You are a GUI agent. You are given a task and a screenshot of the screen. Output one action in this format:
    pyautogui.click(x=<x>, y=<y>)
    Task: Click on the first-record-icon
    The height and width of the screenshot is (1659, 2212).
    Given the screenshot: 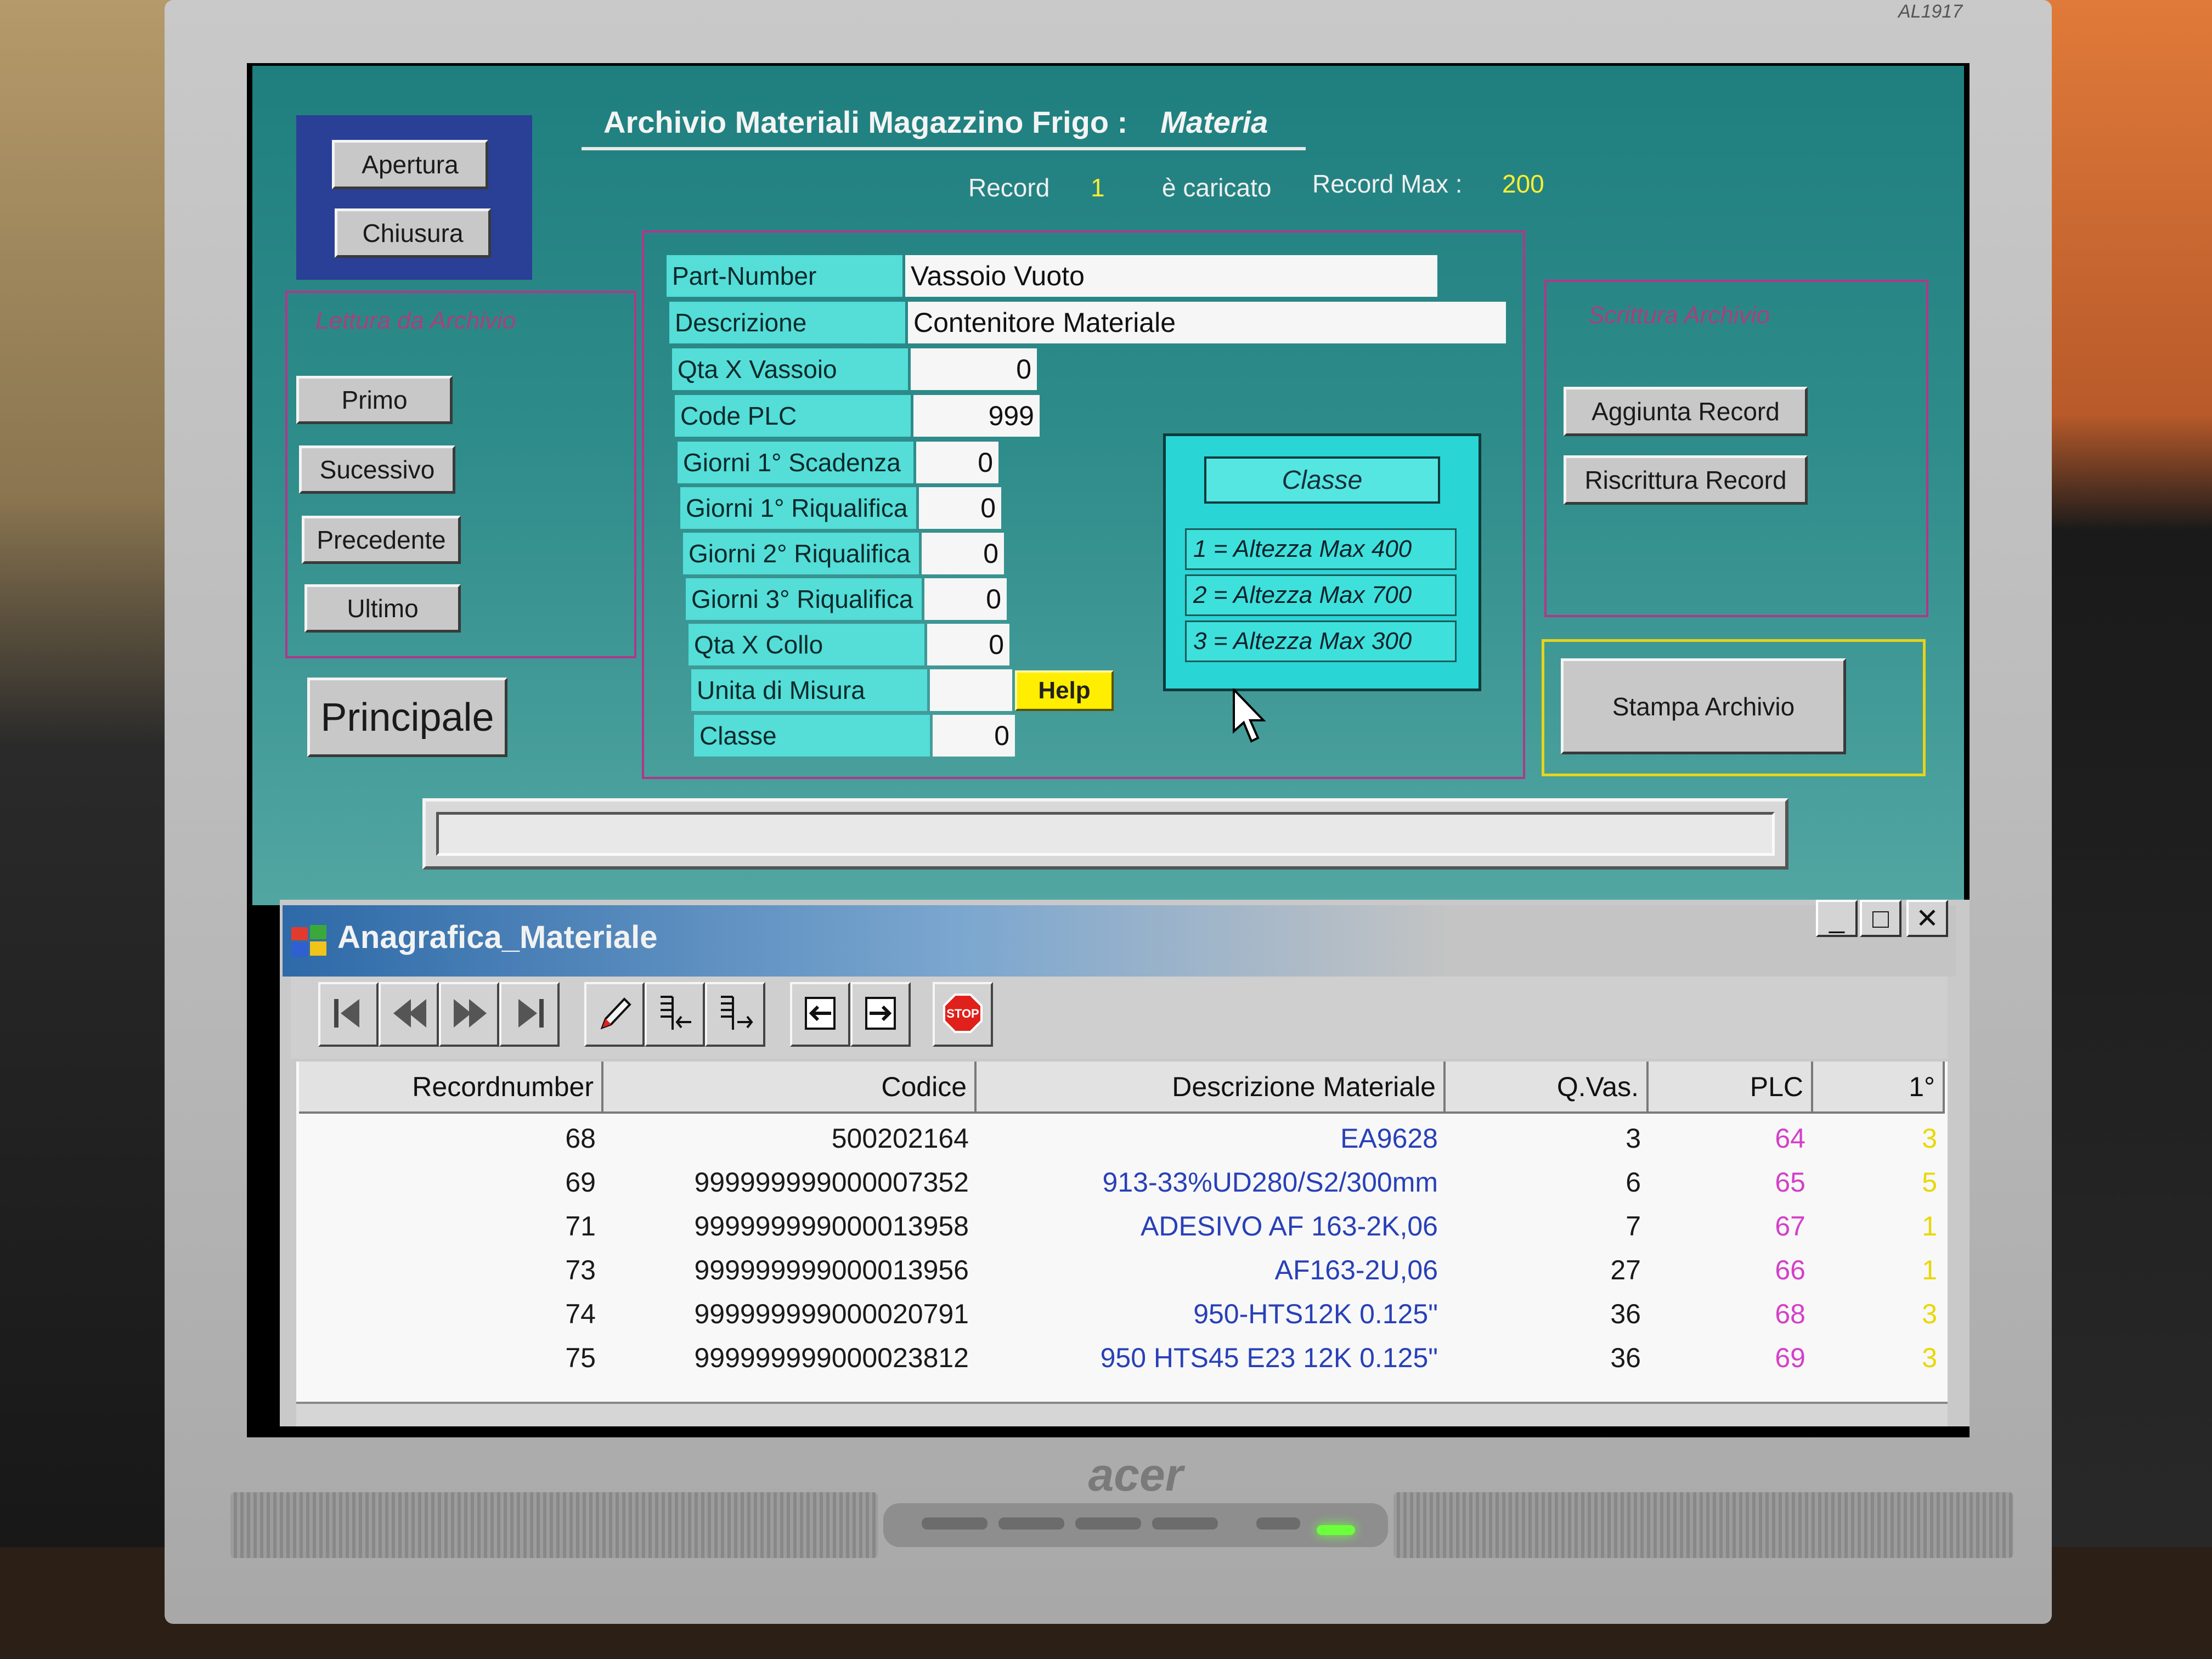 What is the action you would take?
    pyautogui.click(x=348, y=1014)
    